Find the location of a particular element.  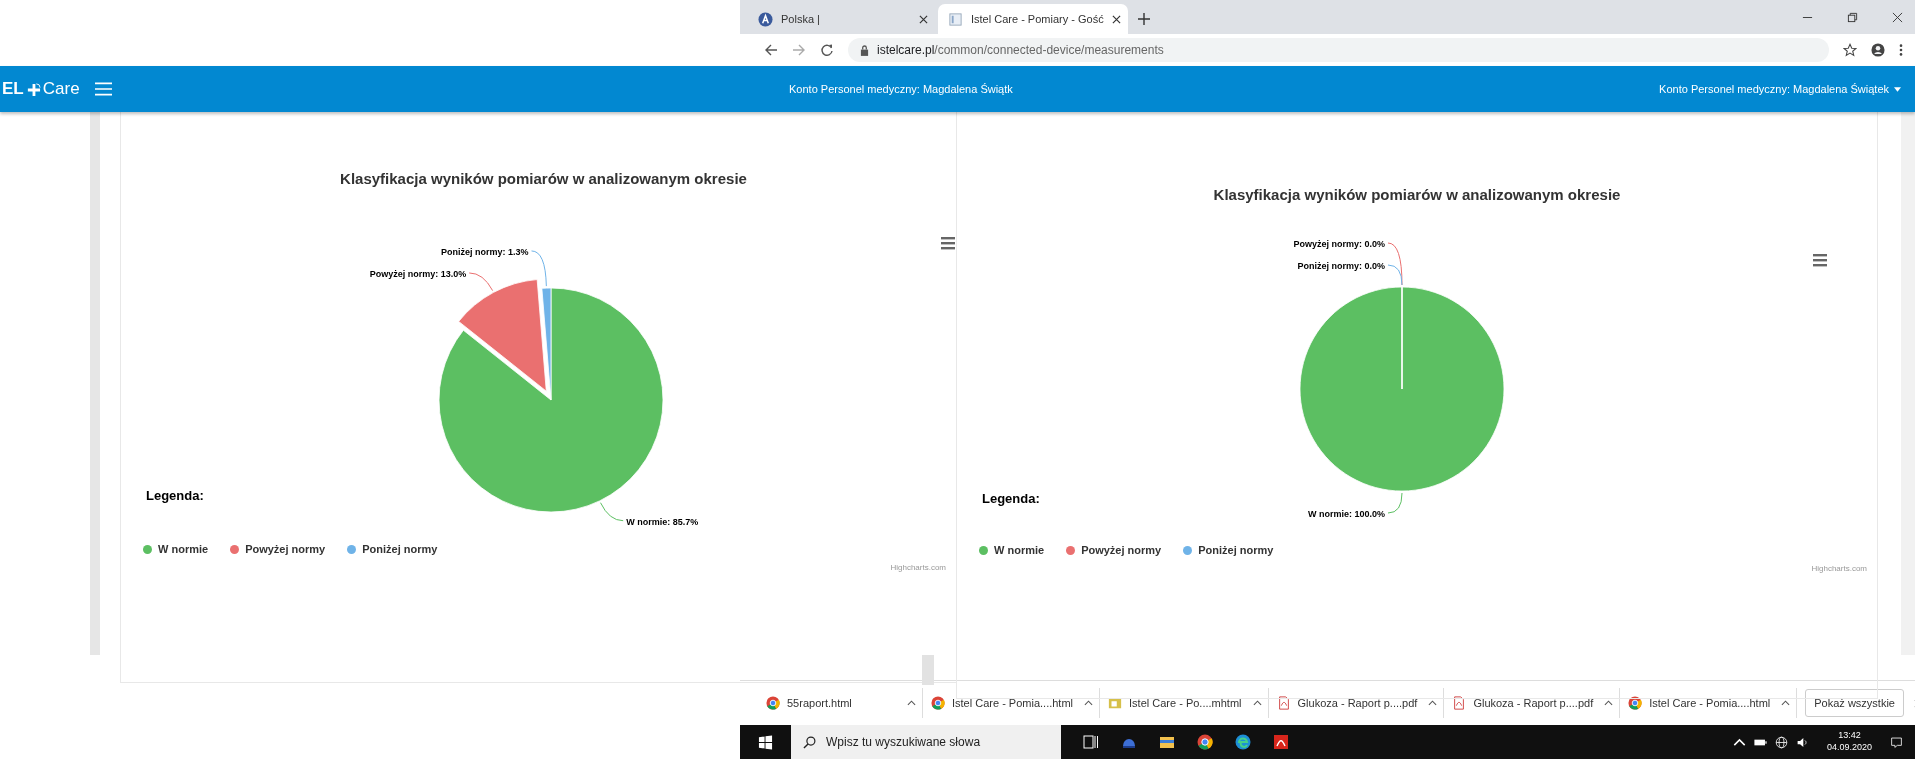

windows-icon is located at coordinates (765, 742).